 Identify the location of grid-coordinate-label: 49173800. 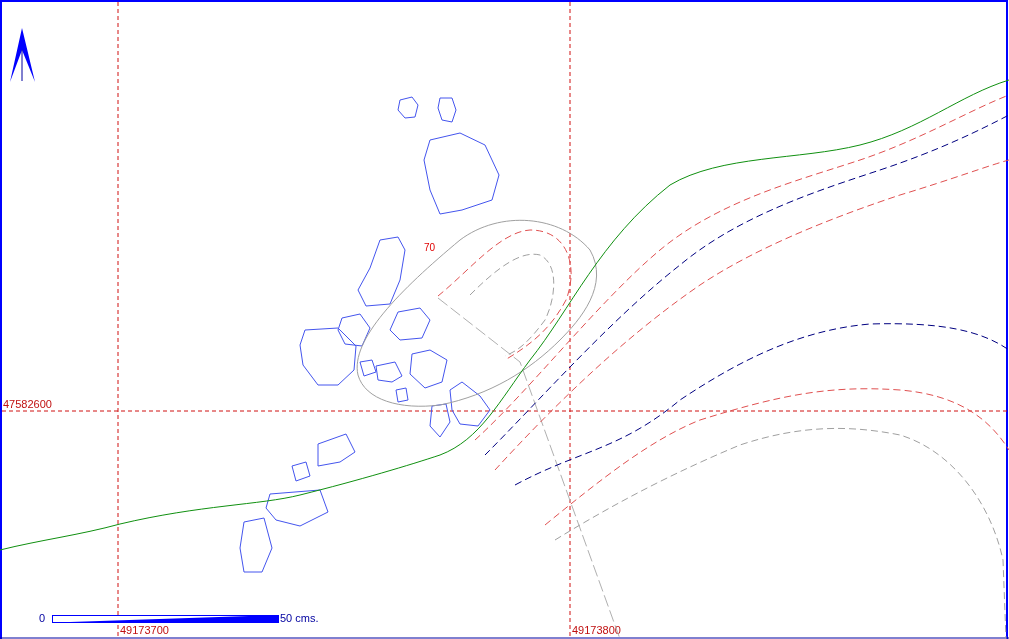
(596, 630).